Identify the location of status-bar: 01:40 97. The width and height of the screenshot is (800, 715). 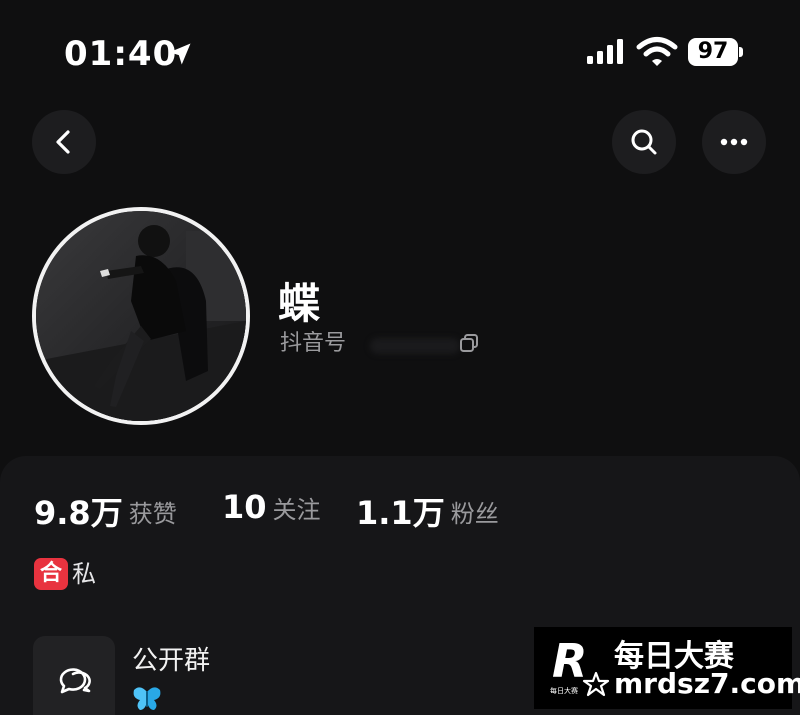
(400, 50).